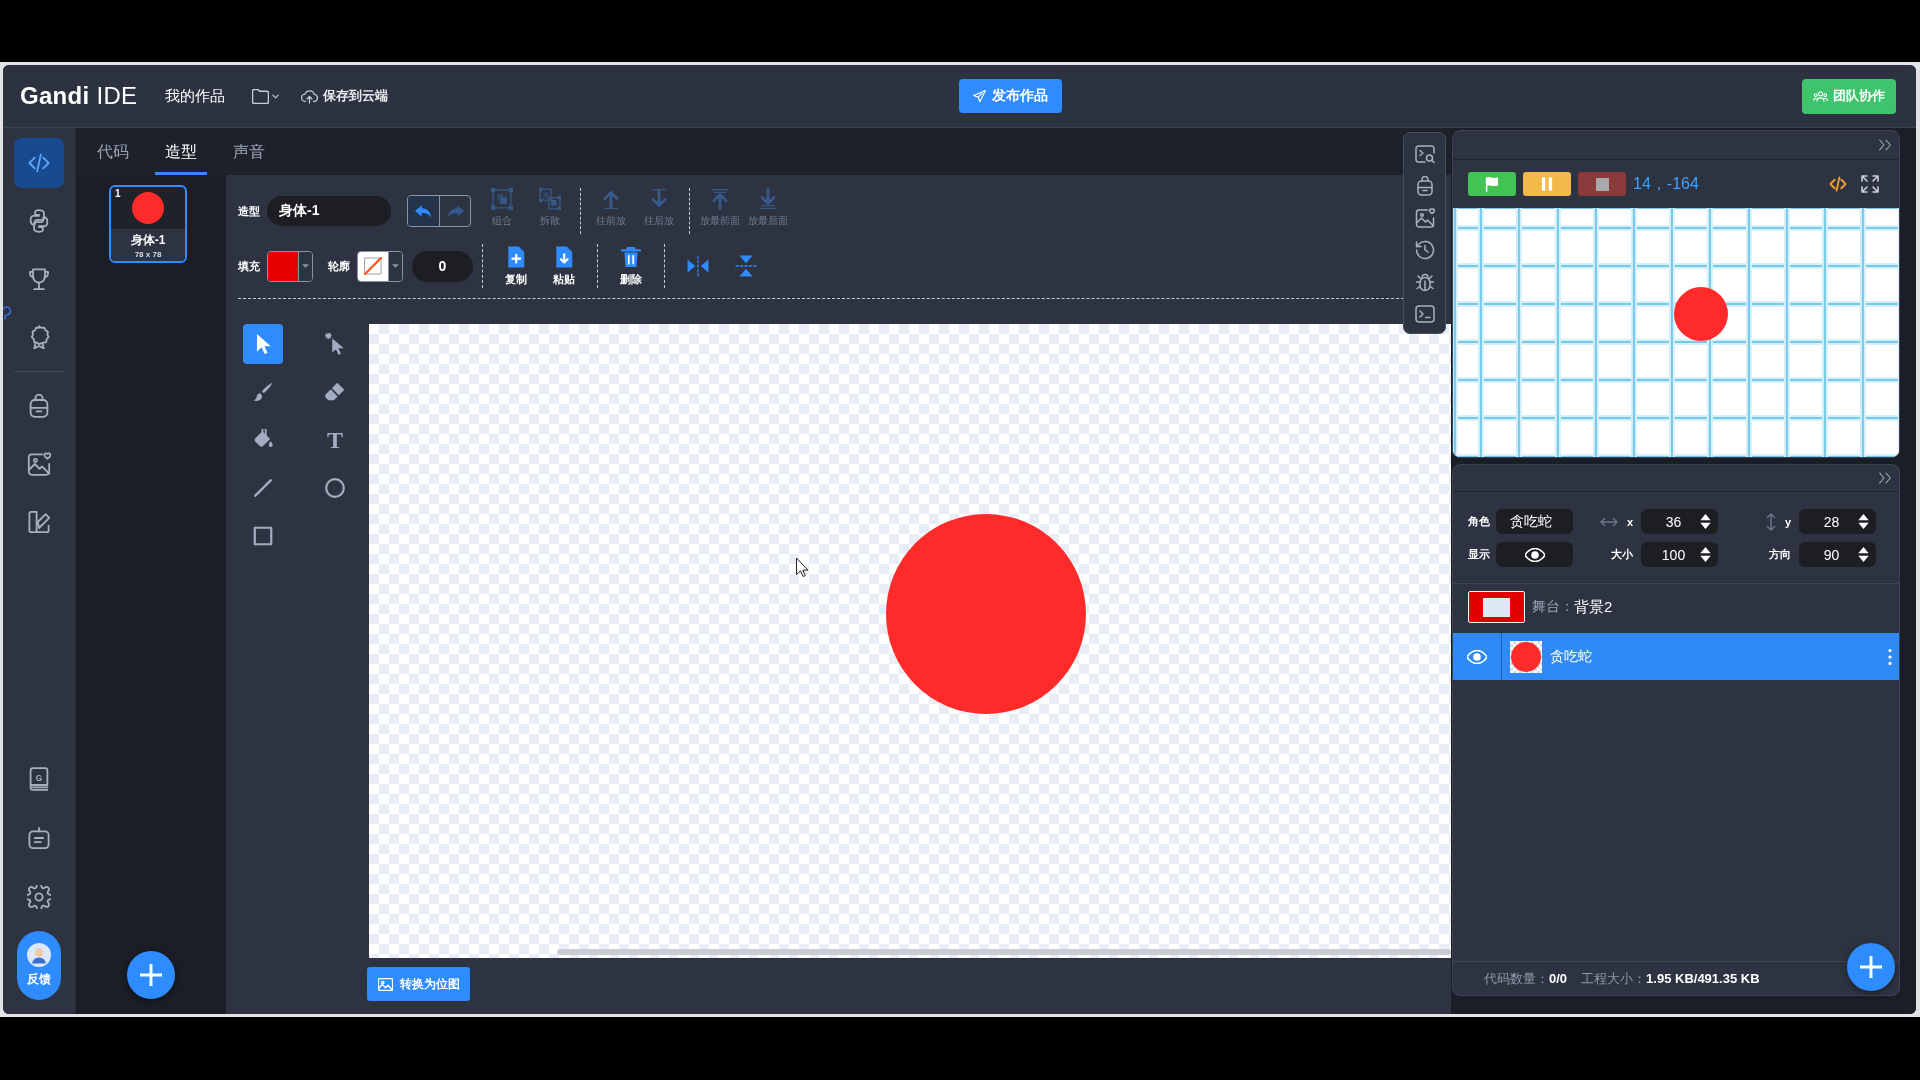 The height and width of the screenshot is (1080, 1920). I want to click on costume-name: 身体-1, so click(148, 240).